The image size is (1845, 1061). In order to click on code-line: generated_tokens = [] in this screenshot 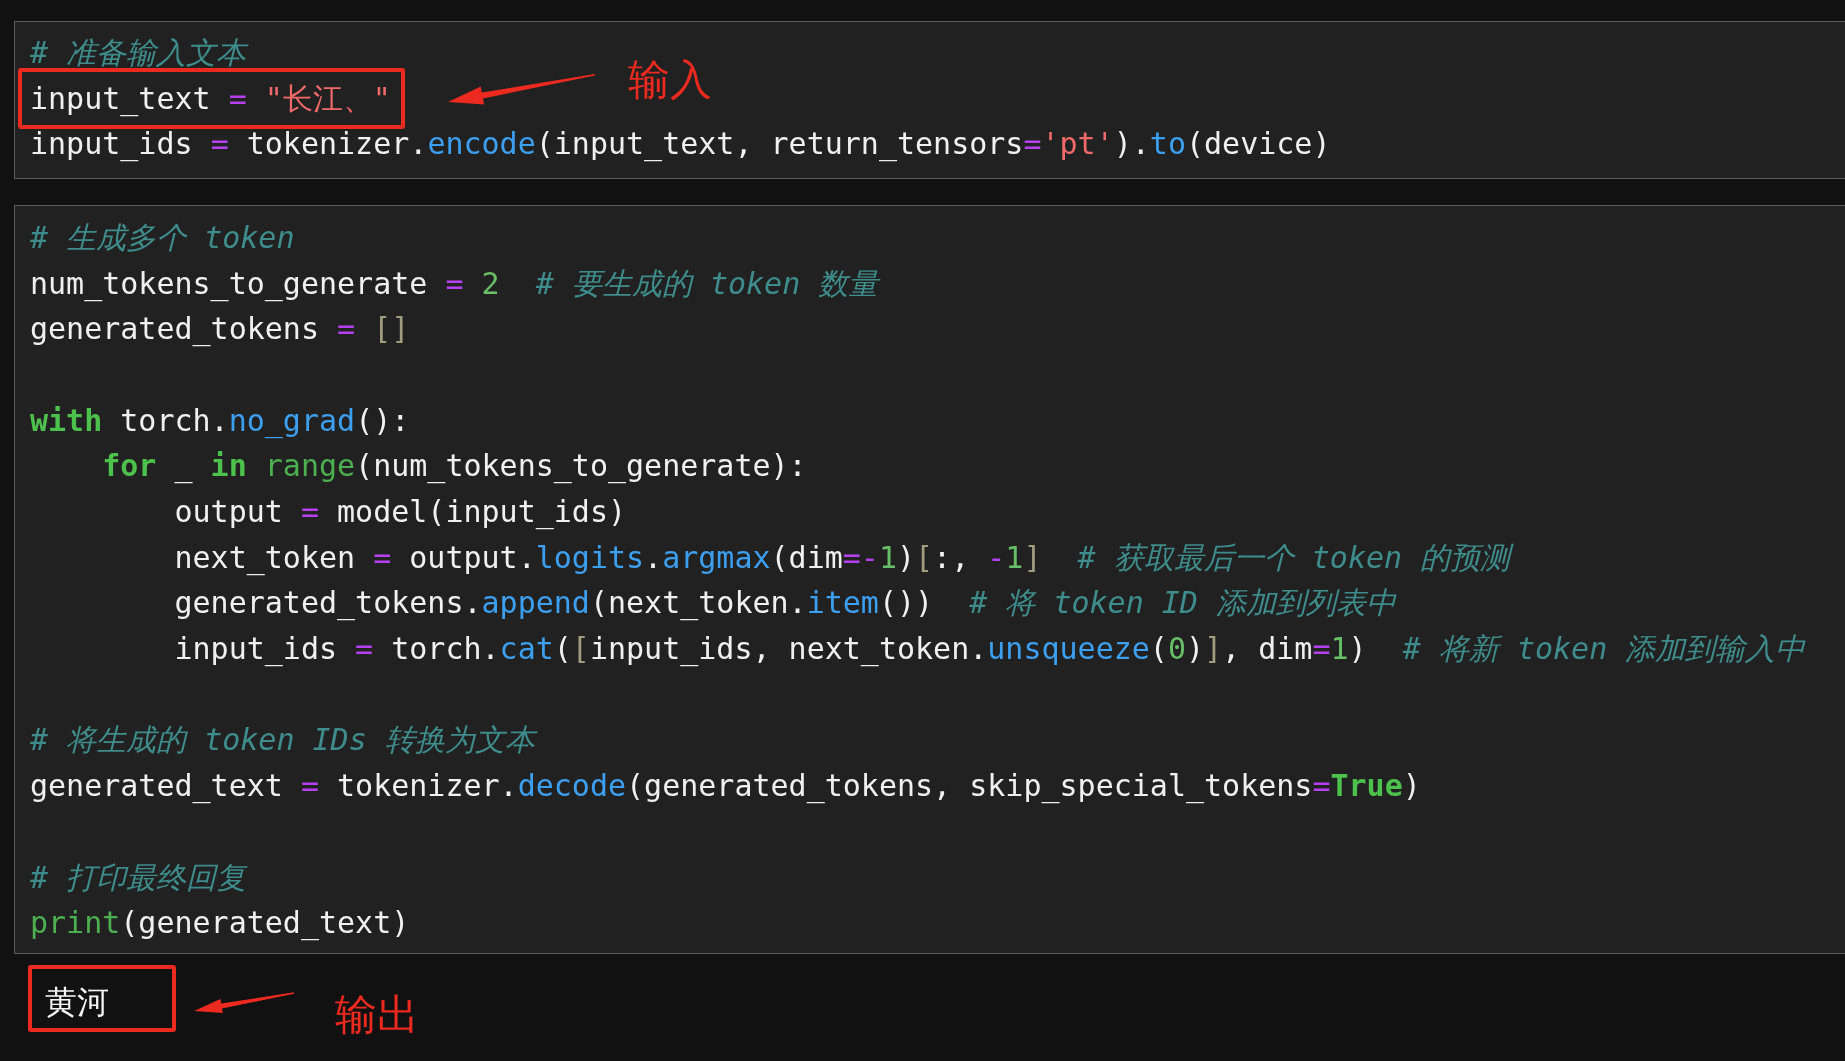, I will do `click(220, 329)`.